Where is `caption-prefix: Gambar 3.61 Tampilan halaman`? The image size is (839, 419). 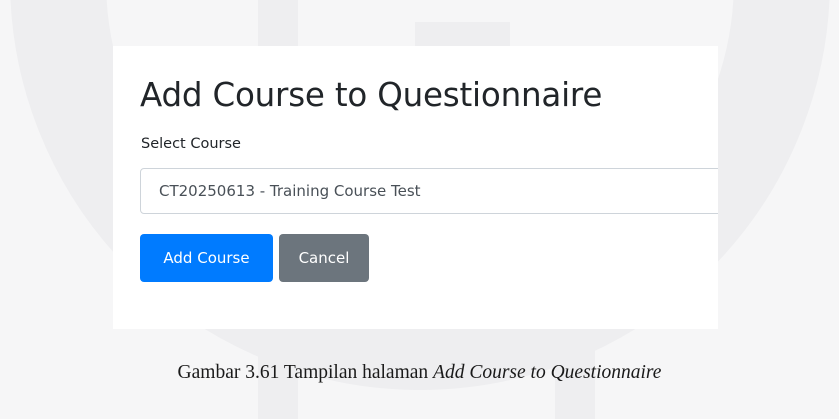 caption-prefix: Gambar 3.61 Tampilan halaman is located at coordinates (305, 372).